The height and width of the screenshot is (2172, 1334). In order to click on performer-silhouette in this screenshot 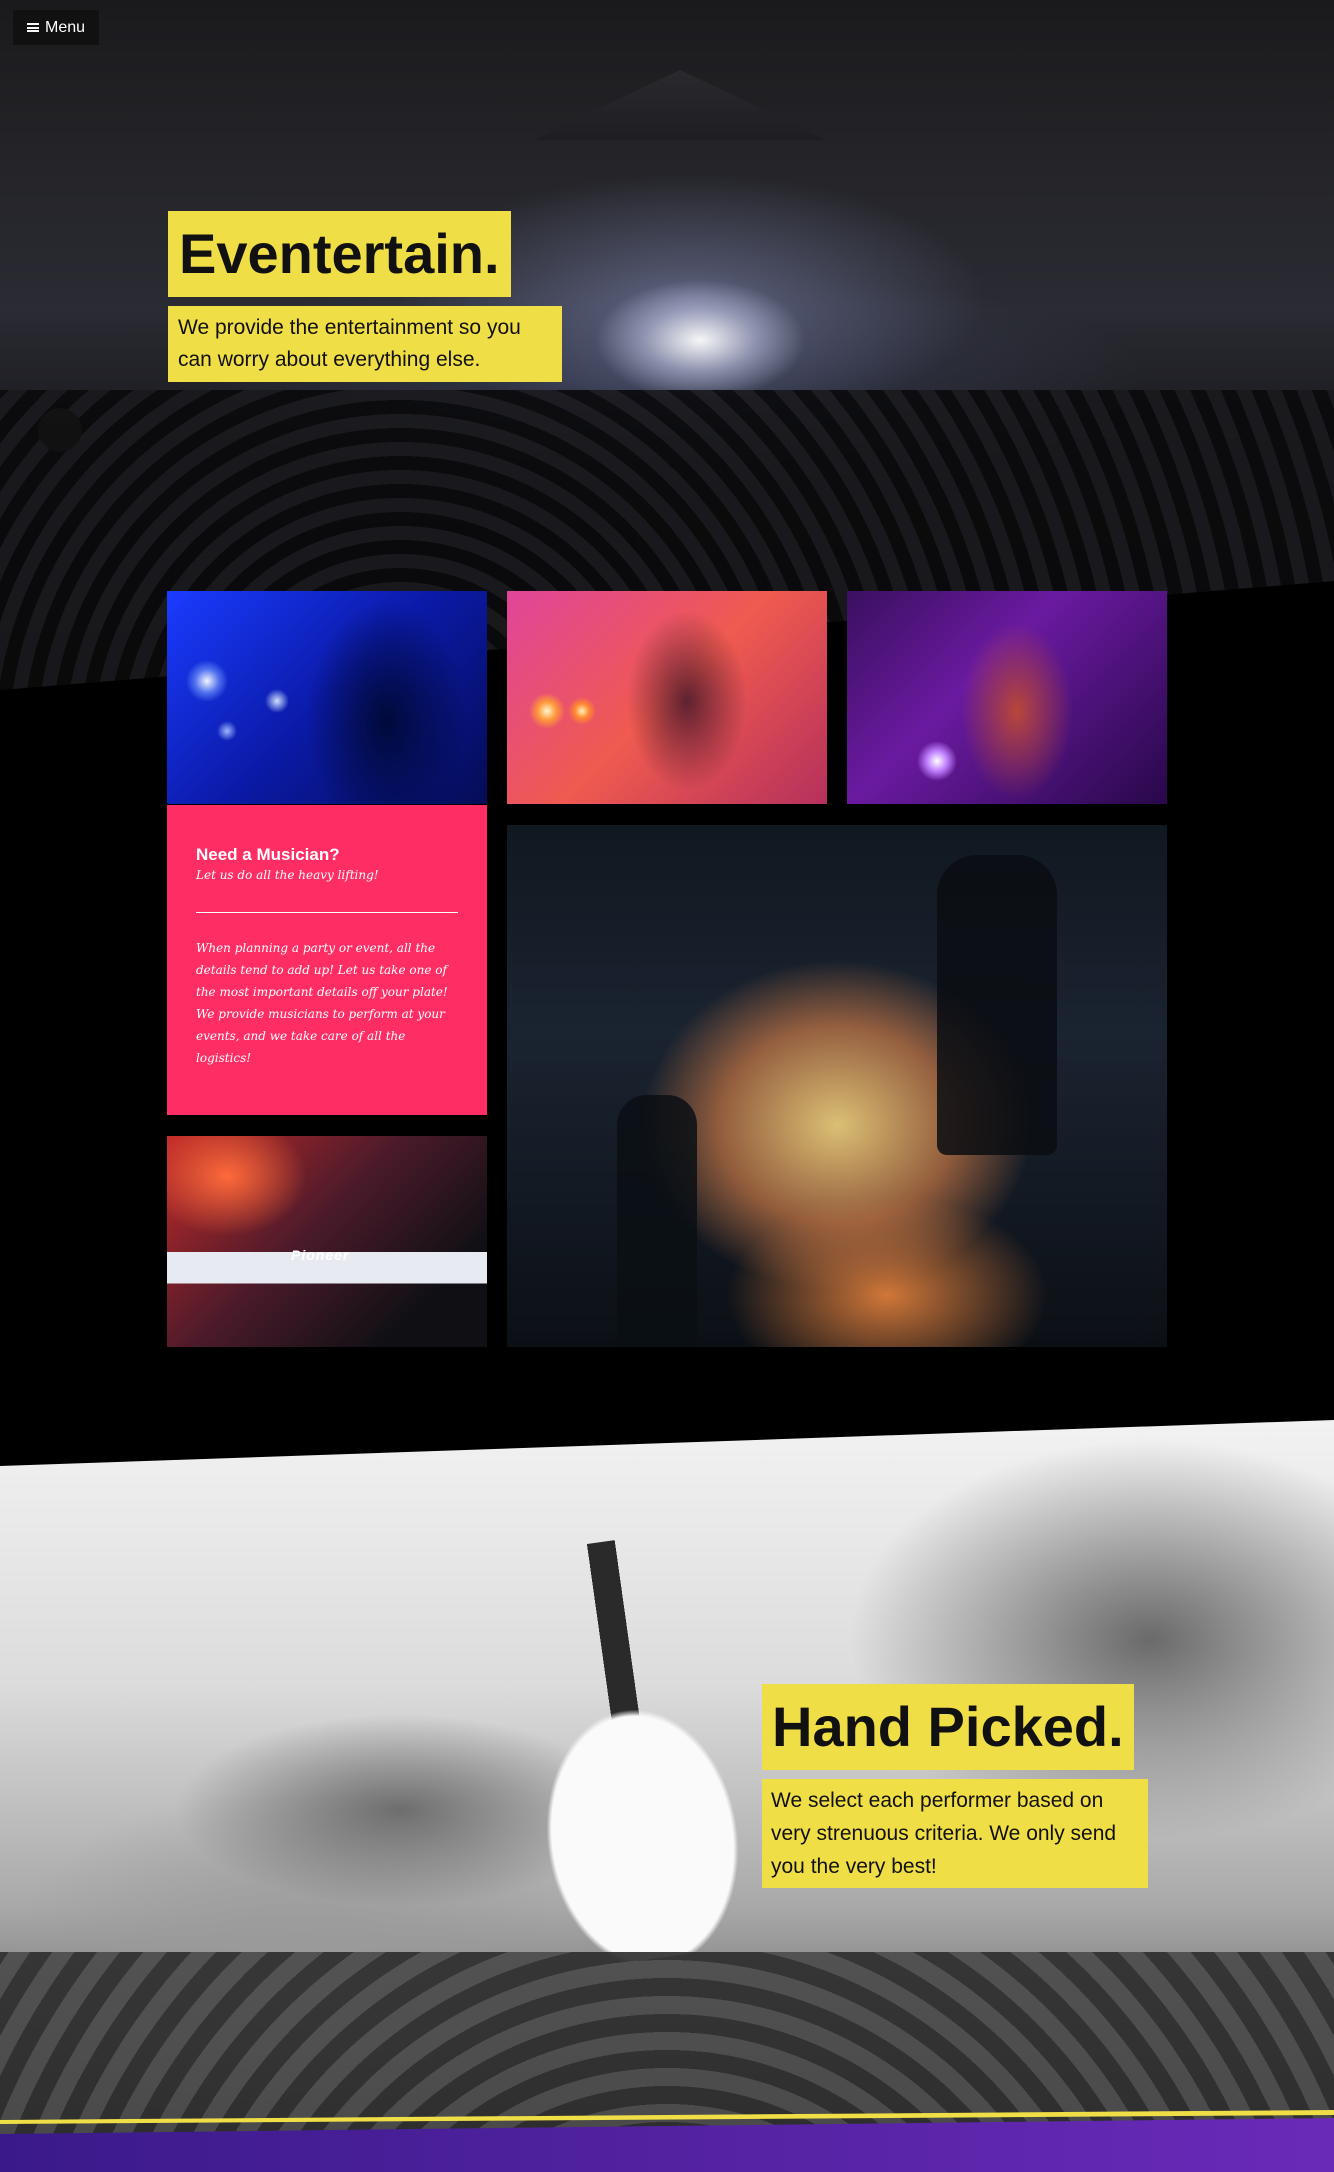, I will do `click(997, 1005)`.